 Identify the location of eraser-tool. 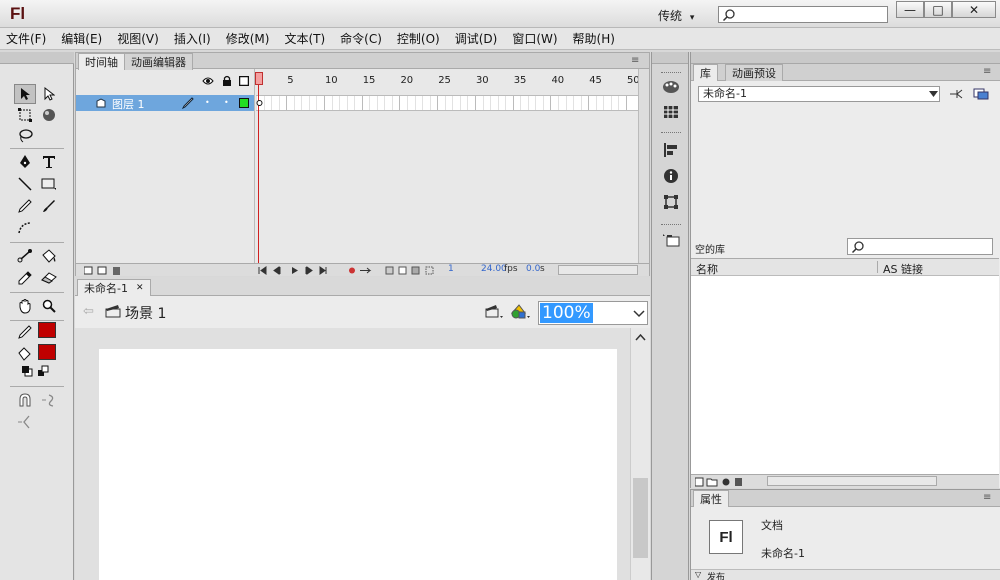
(49, 278).